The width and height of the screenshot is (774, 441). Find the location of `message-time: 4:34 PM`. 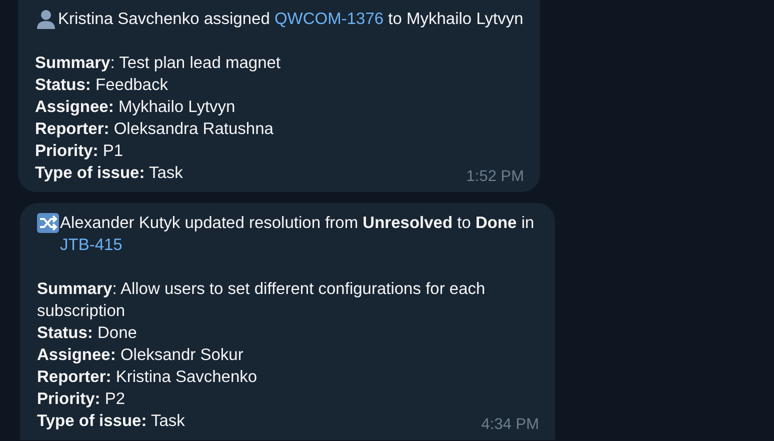

message-time: 4:34 PM is located at coordinates (510, 425).